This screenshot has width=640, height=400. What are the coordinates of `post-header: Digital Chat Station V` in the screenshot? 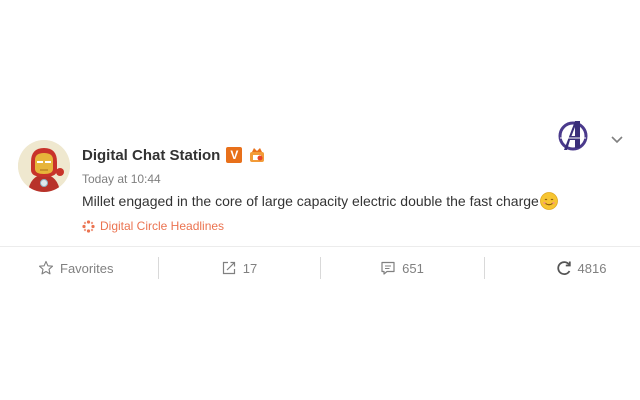 It's located at (174, 155).